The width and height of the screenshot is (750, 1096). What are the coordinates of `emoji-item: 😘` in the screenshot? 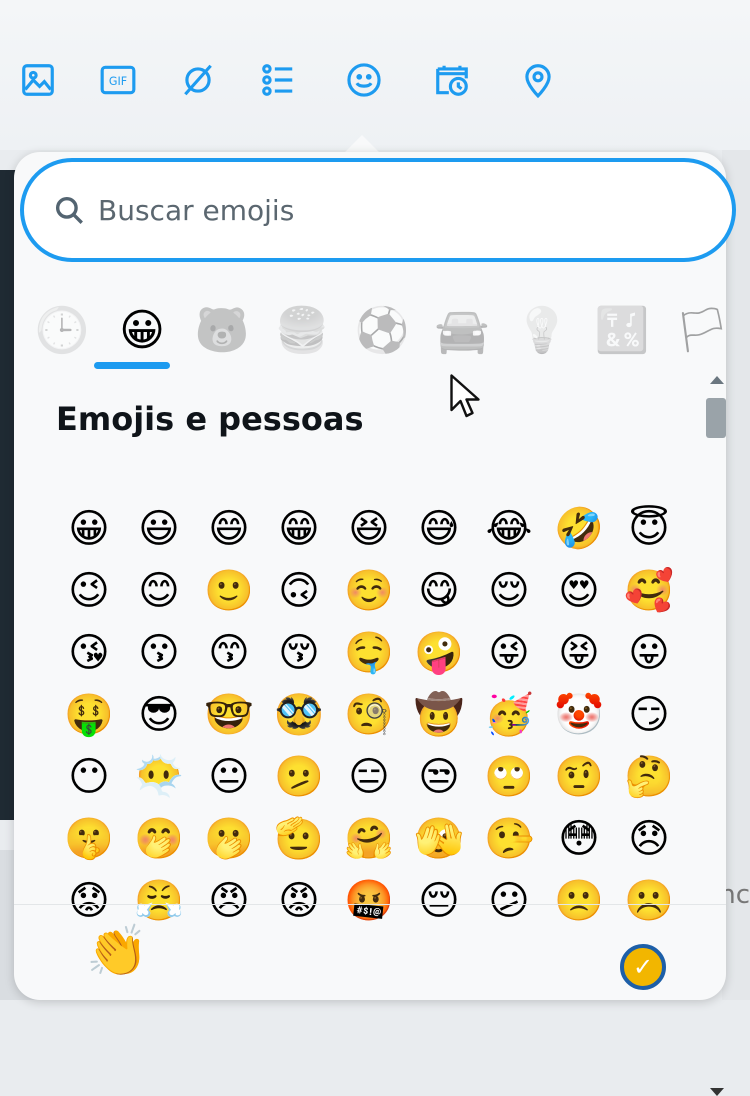 It's located at (89, 653).